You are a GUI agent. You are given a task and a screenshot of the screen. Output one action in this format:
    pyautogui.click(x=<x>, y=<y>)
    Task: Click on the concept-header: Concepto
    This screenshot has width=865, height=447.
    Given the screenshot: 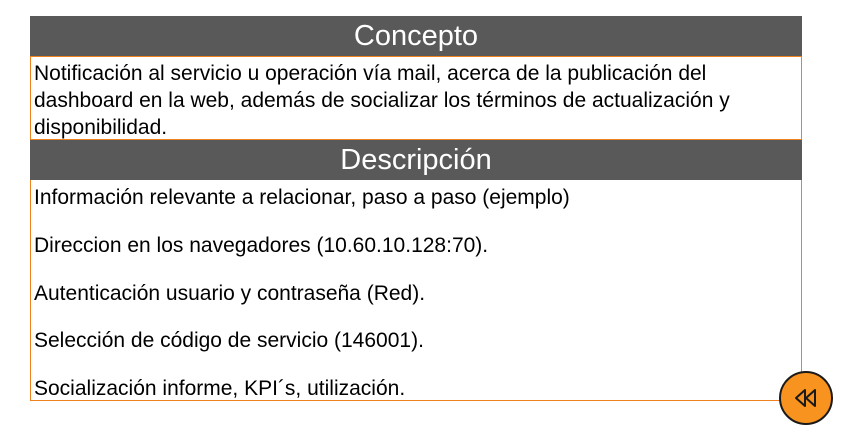 What is the action you would take?
    pyautogui.click(x=416, y=36)
    